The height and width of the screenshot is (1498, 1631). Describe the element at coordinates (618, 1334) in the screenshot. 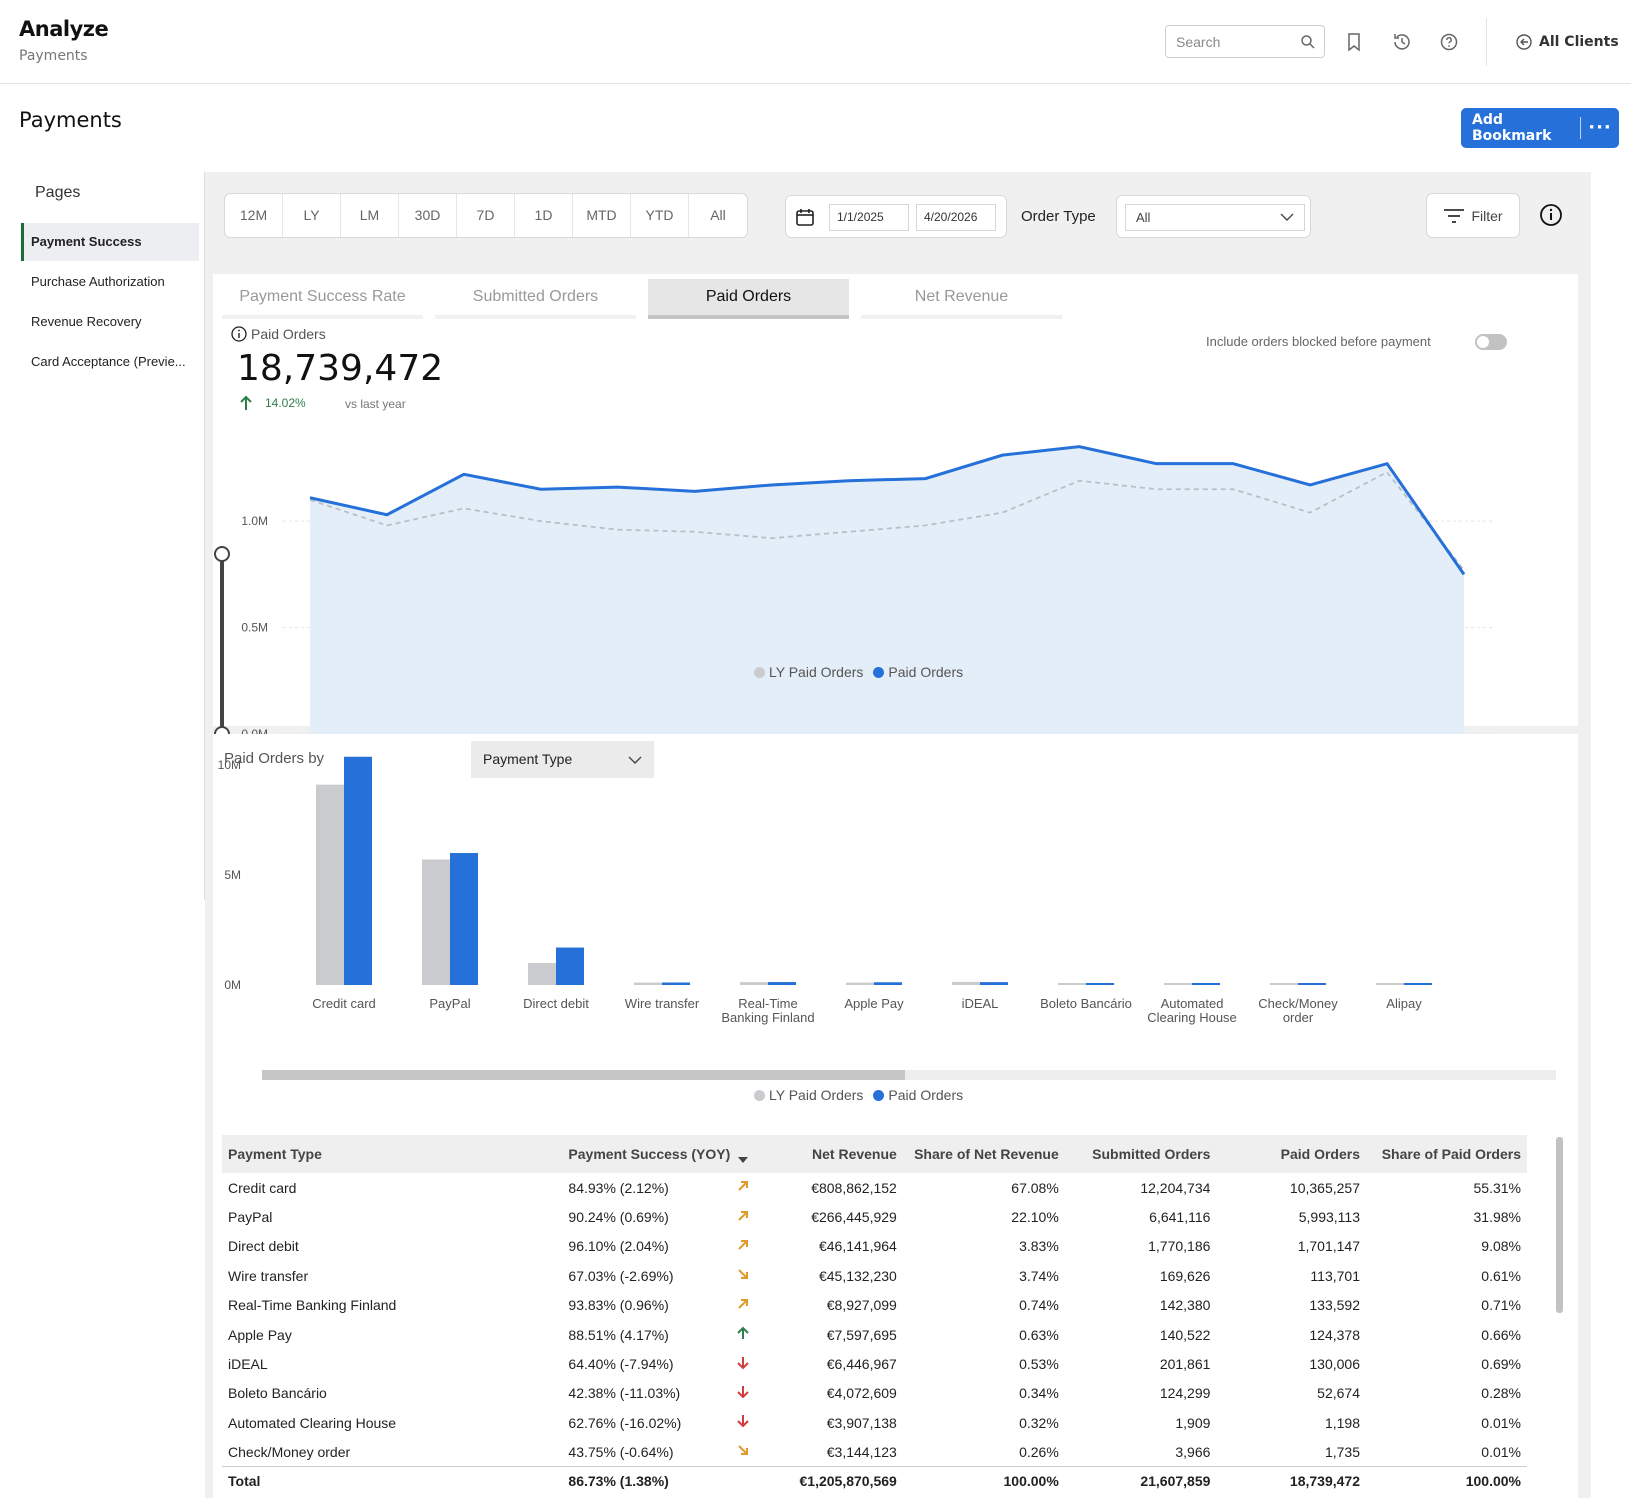

I see `cell-payment-success: 88.51% (4.17%)` at that location.